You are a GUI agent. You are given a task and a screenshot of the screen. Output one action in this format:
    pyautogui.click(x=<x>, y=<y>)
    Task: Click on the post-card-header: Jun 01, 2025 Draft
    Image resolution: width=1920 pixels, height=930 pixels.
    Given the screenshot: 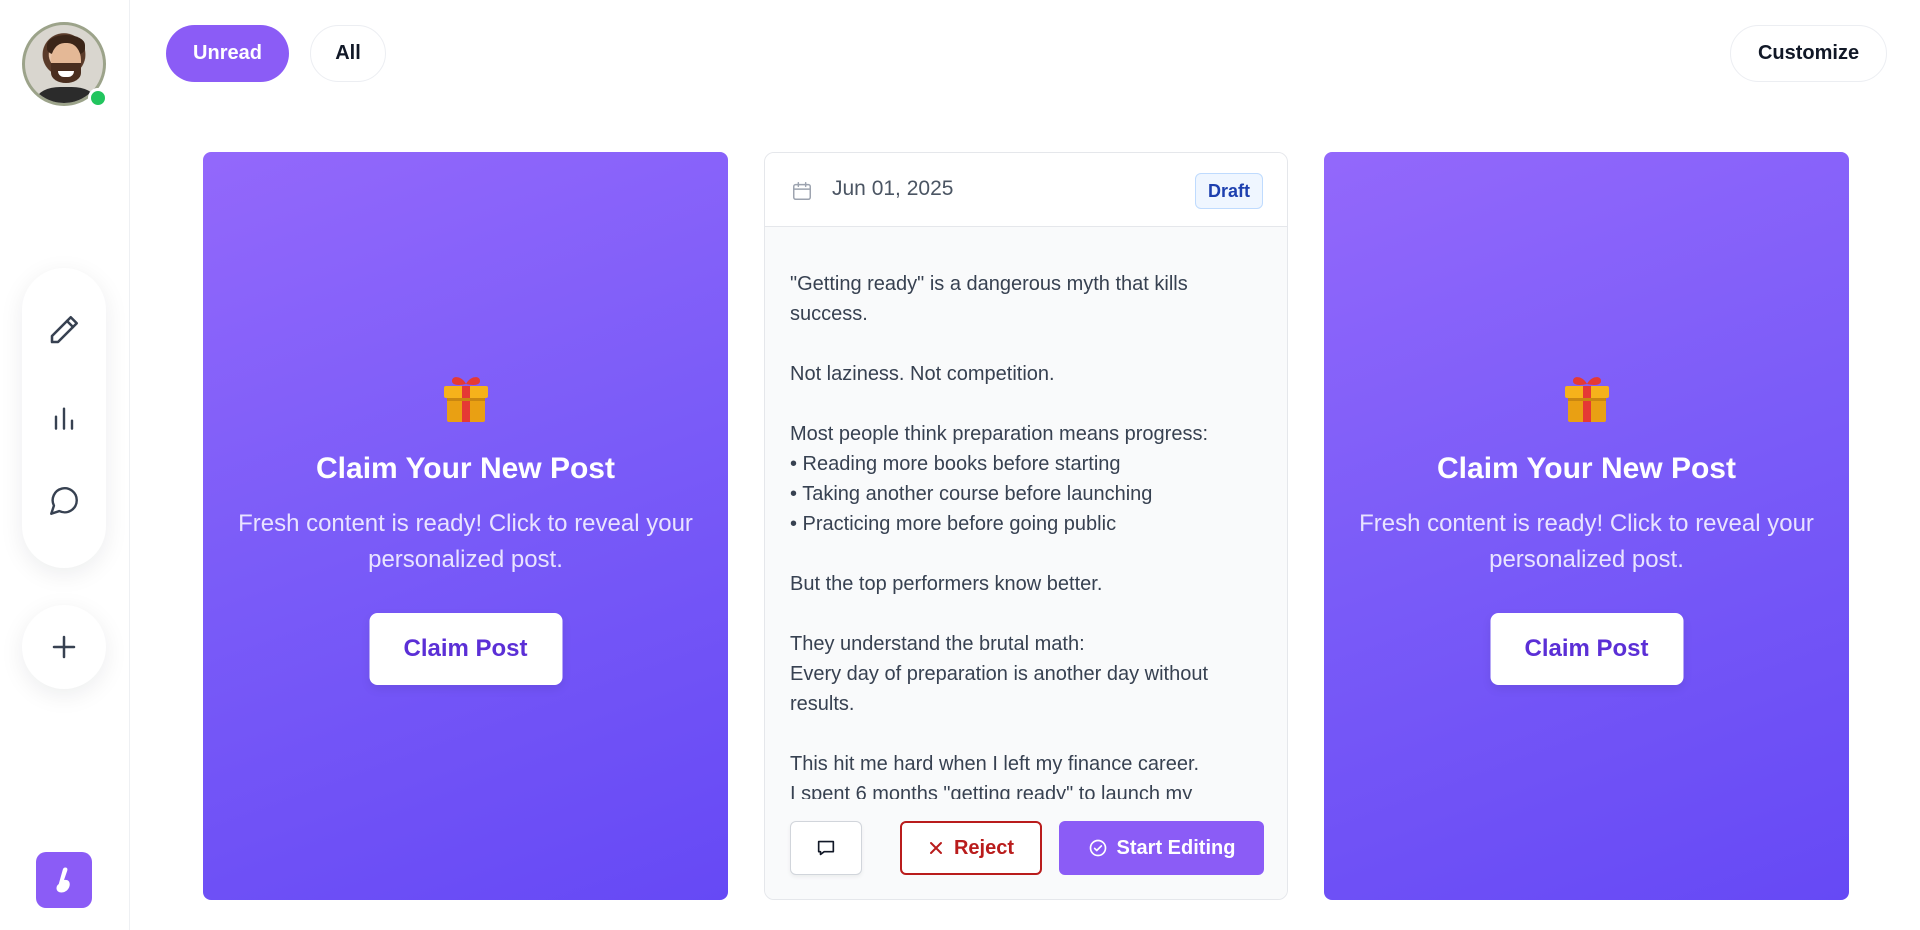 What is the action you would take?
    pyautogui.click(x=1026, y=190)
    